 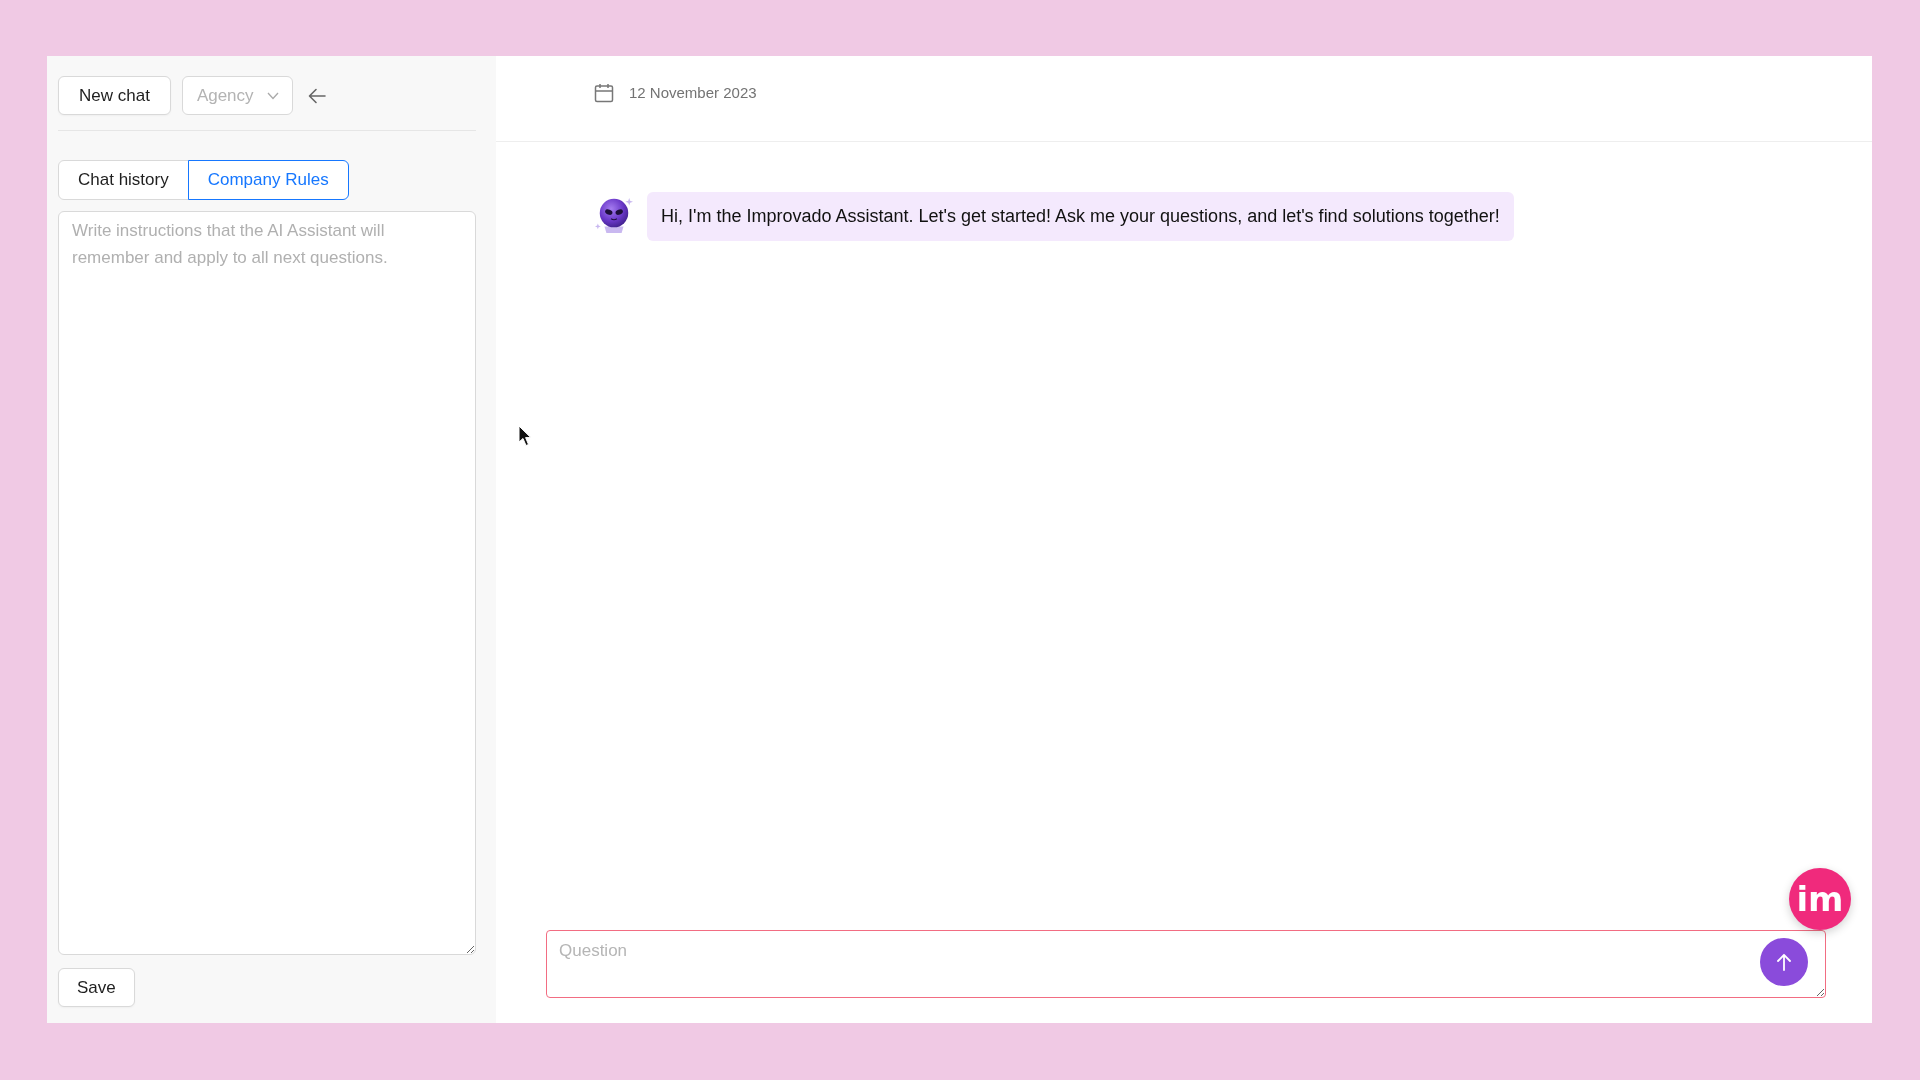 I want to click on back-arrow-icon, so click(x=316, y=95).